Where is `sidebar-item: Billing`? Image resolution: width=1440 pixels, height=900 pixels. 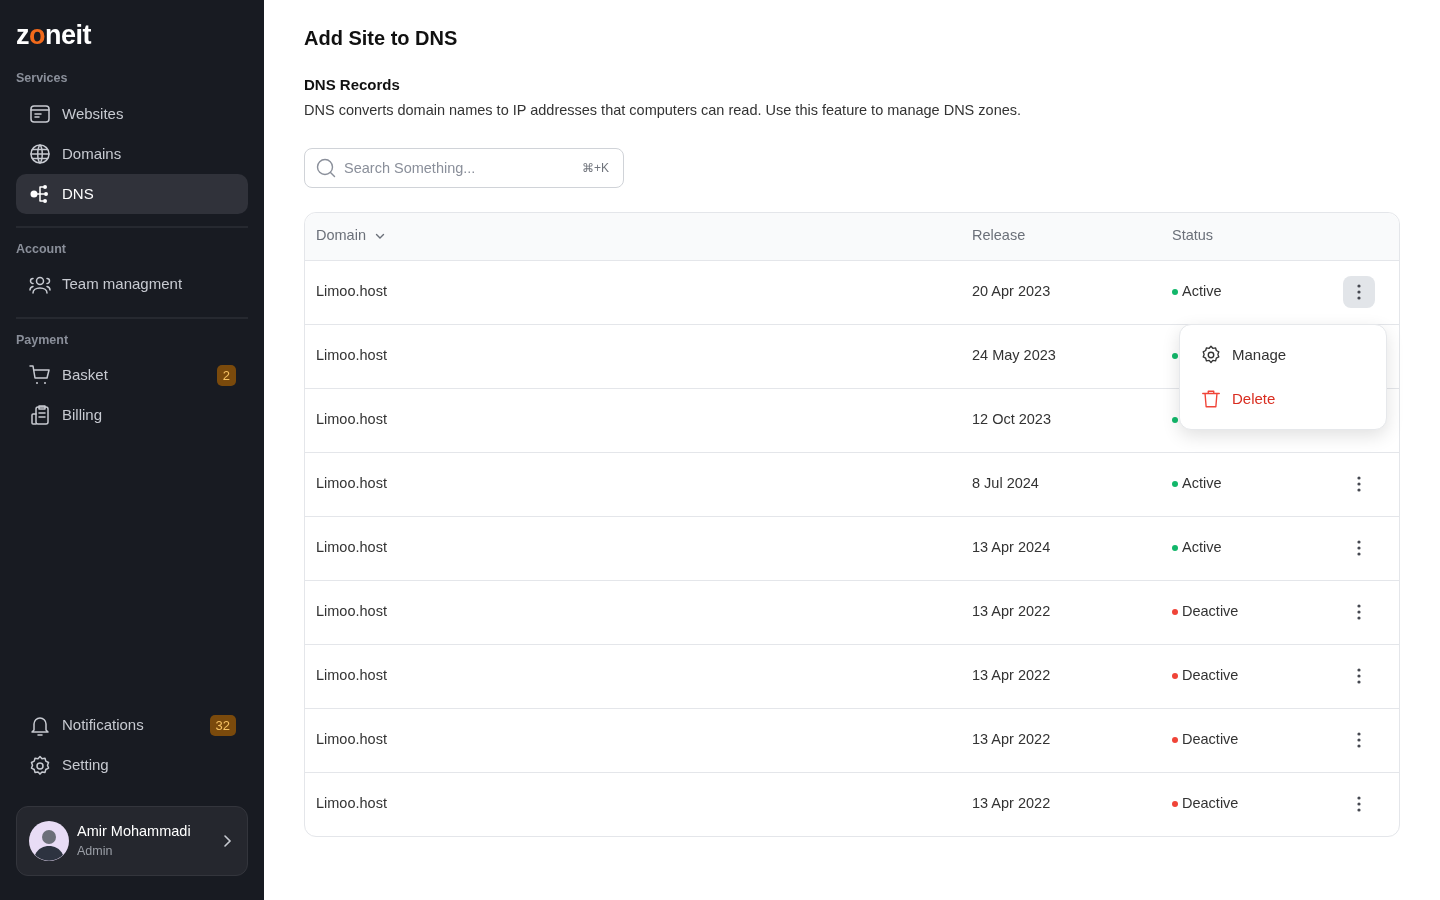 sidebar-item: Billing is located at coordinates (132, 415).